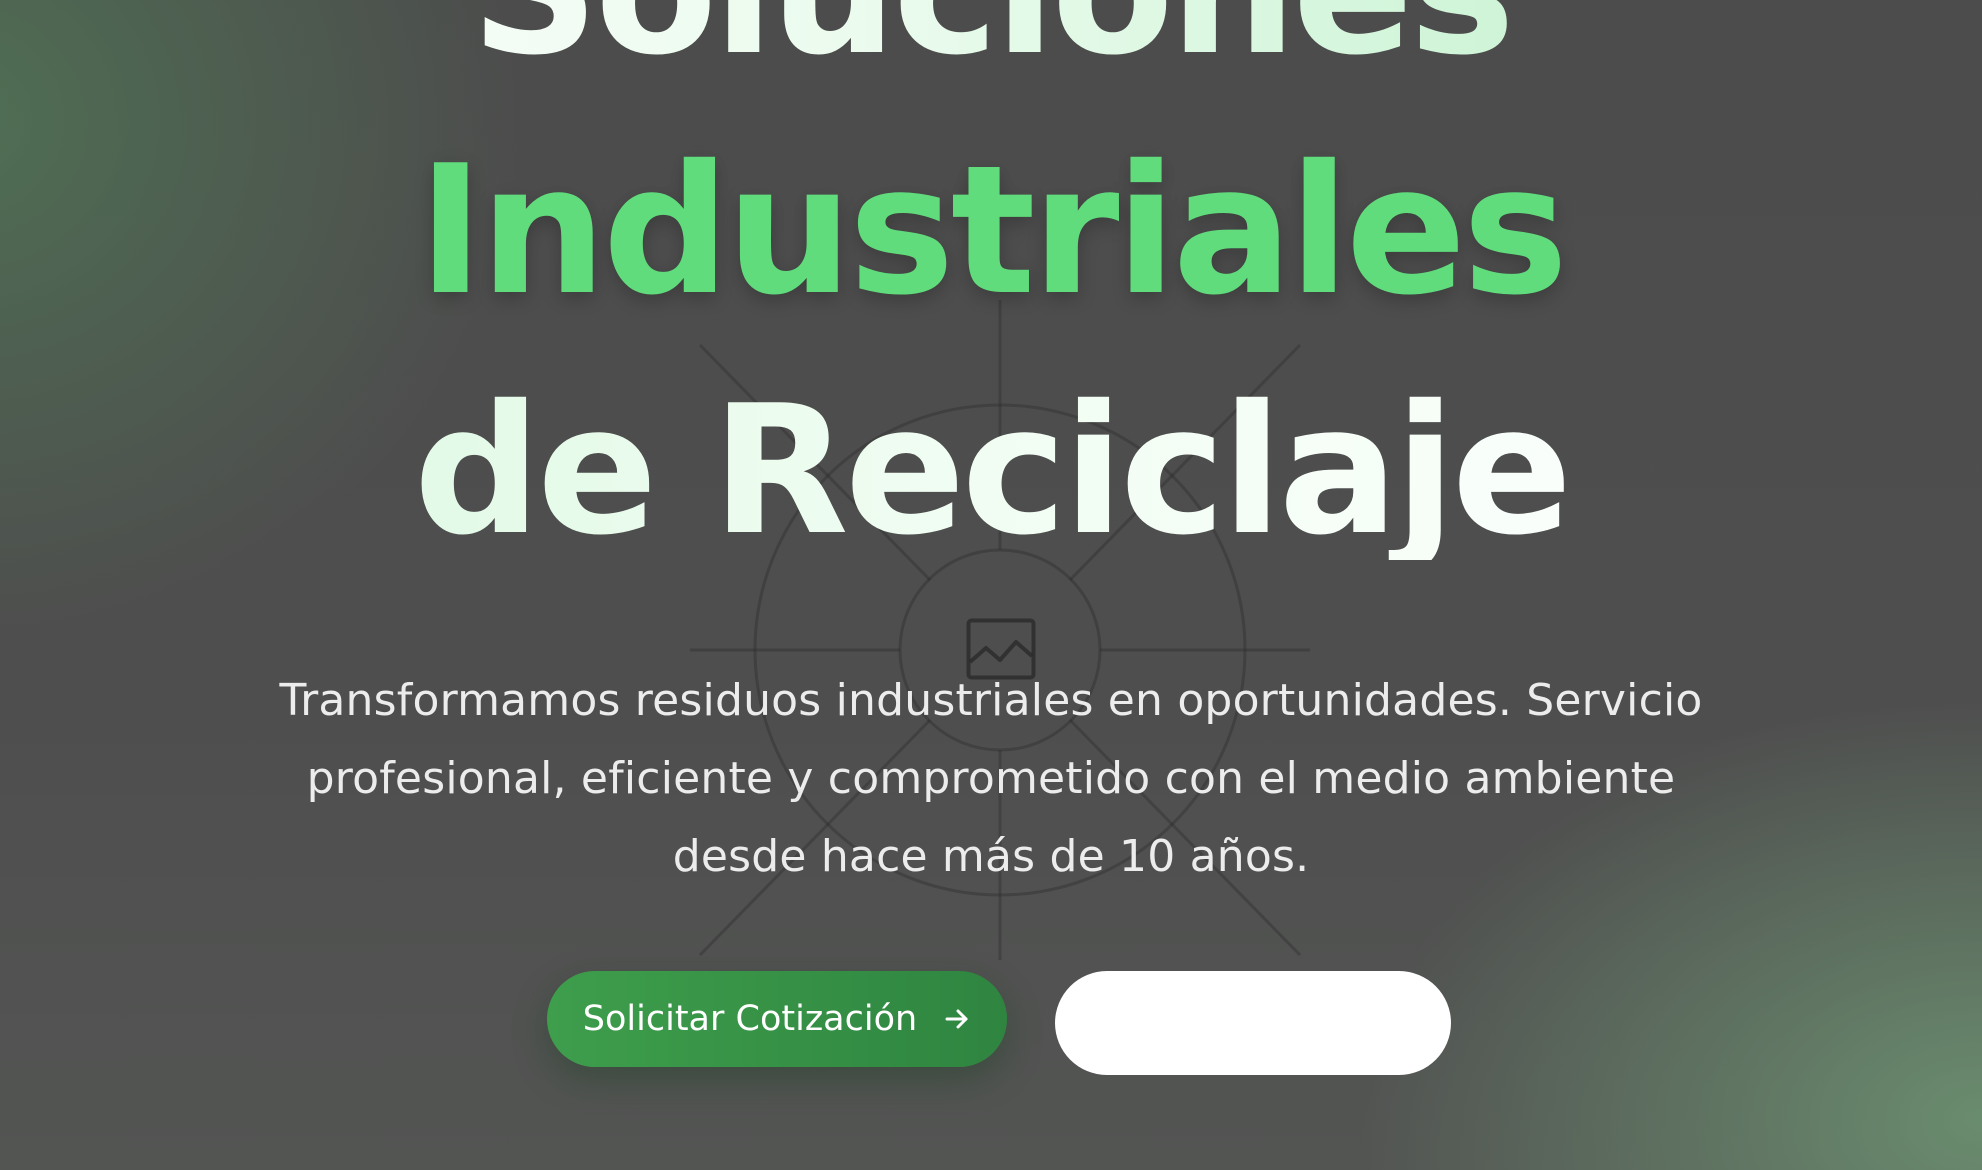  I want to click on request-quote-button: Solicitar Cotización, so click(777, 1019).